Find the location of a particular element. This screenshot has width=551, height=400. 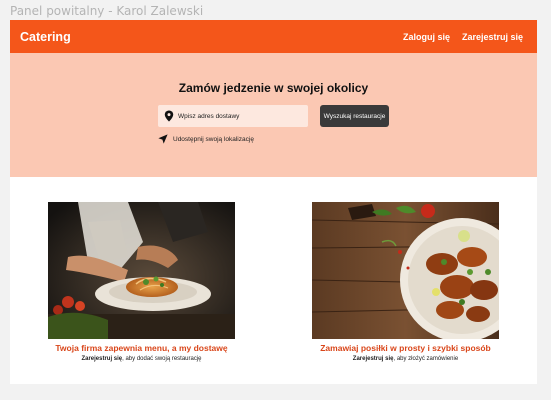

address-field is located at coordinates (233, 116).